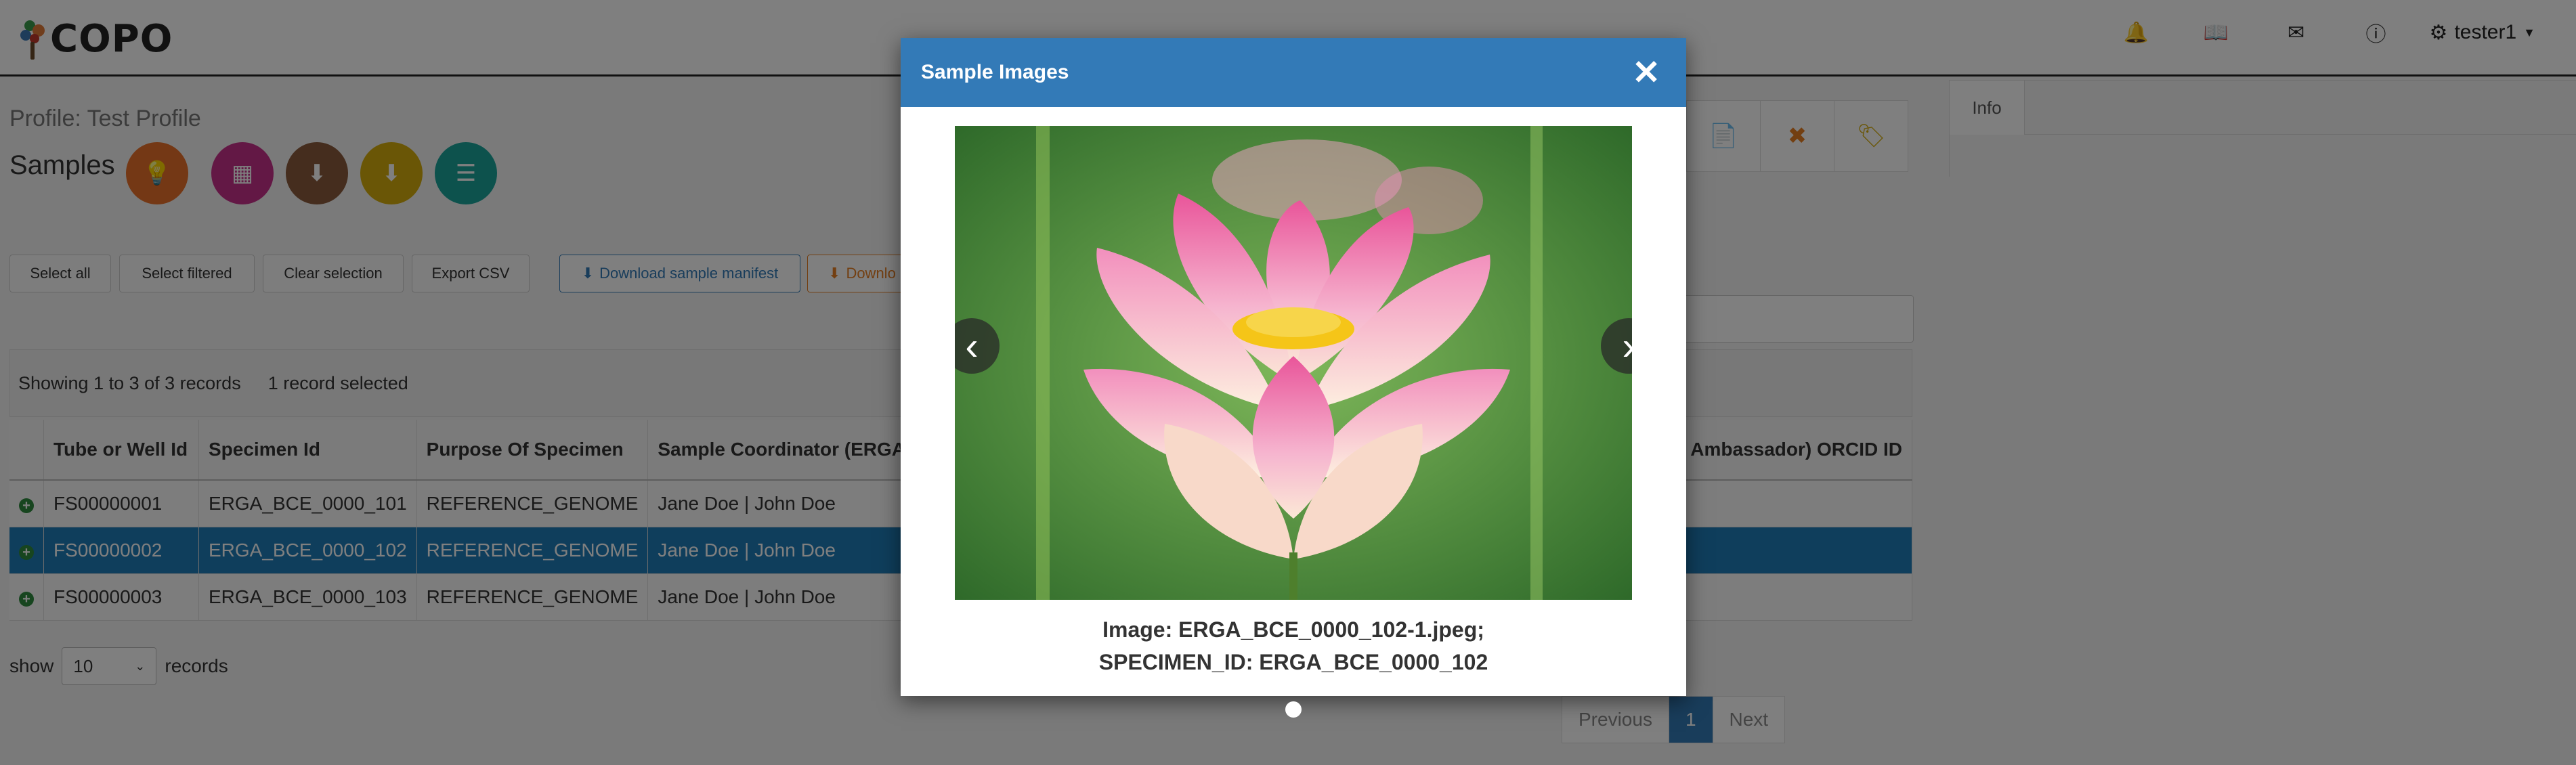 The image size is (2576, 765). I want to click on chevron-right-icon: ›, so click(1627, 347).